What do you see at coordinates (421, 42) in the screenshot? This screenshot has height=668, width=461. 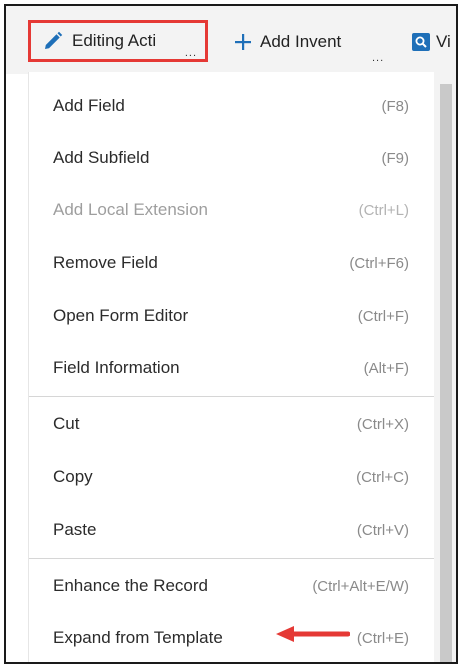 I see `search-icon` at bounding box center [421, 42].